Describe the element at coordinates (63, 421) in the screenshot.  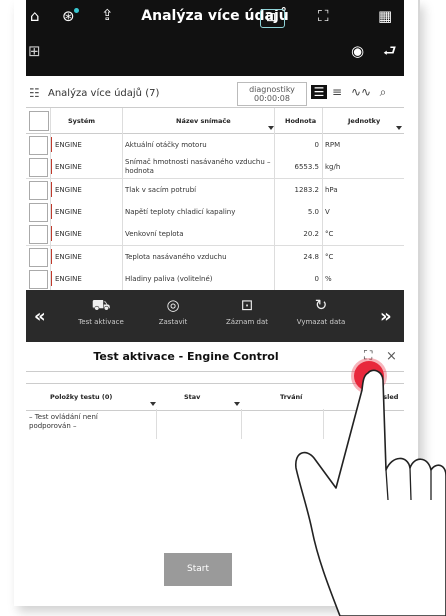
I see `empty-message: – Test ovládání není podporován –` at that location.